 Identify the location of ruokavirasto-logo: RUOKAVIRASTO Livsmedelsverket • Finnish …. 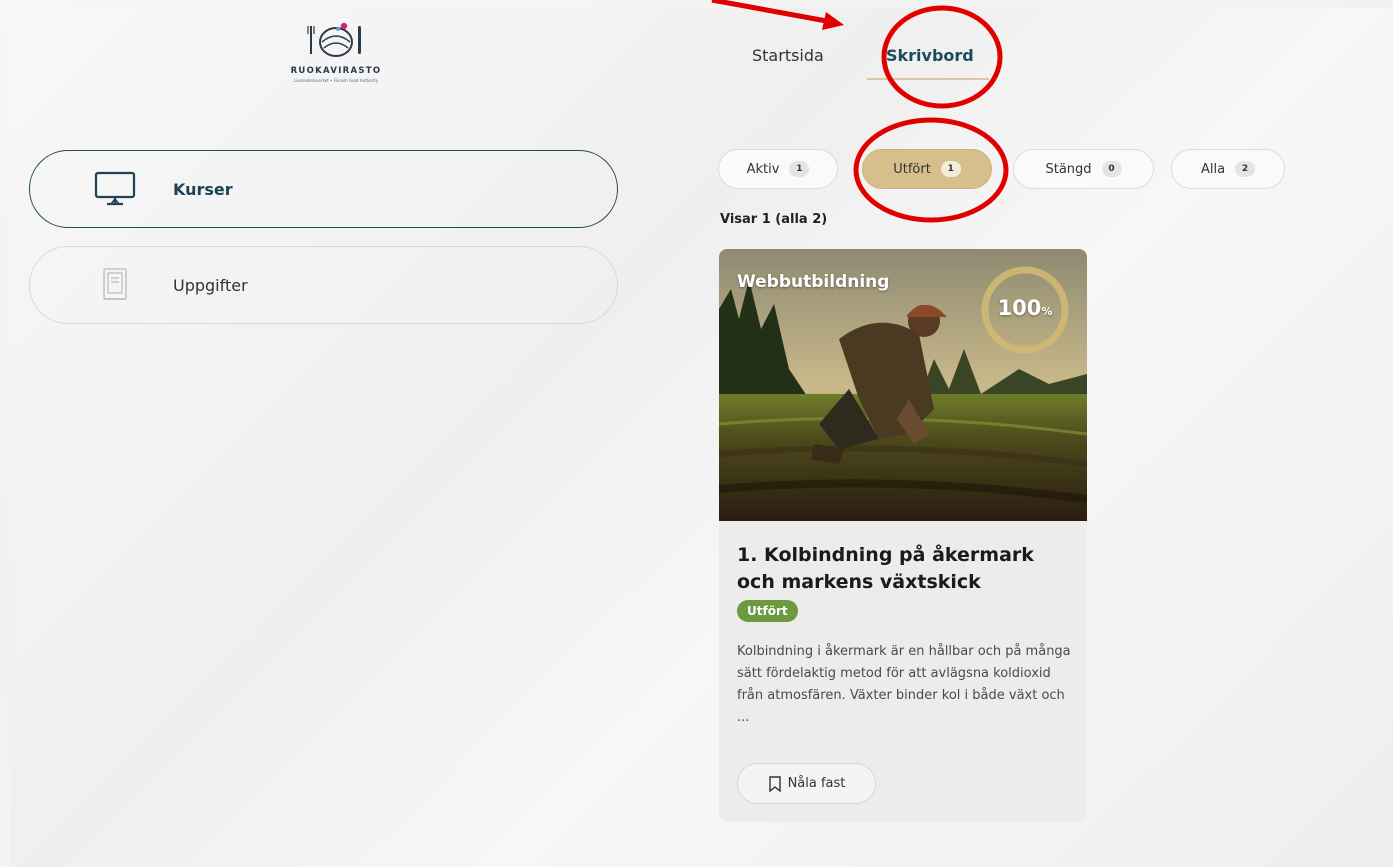
(336, 50).